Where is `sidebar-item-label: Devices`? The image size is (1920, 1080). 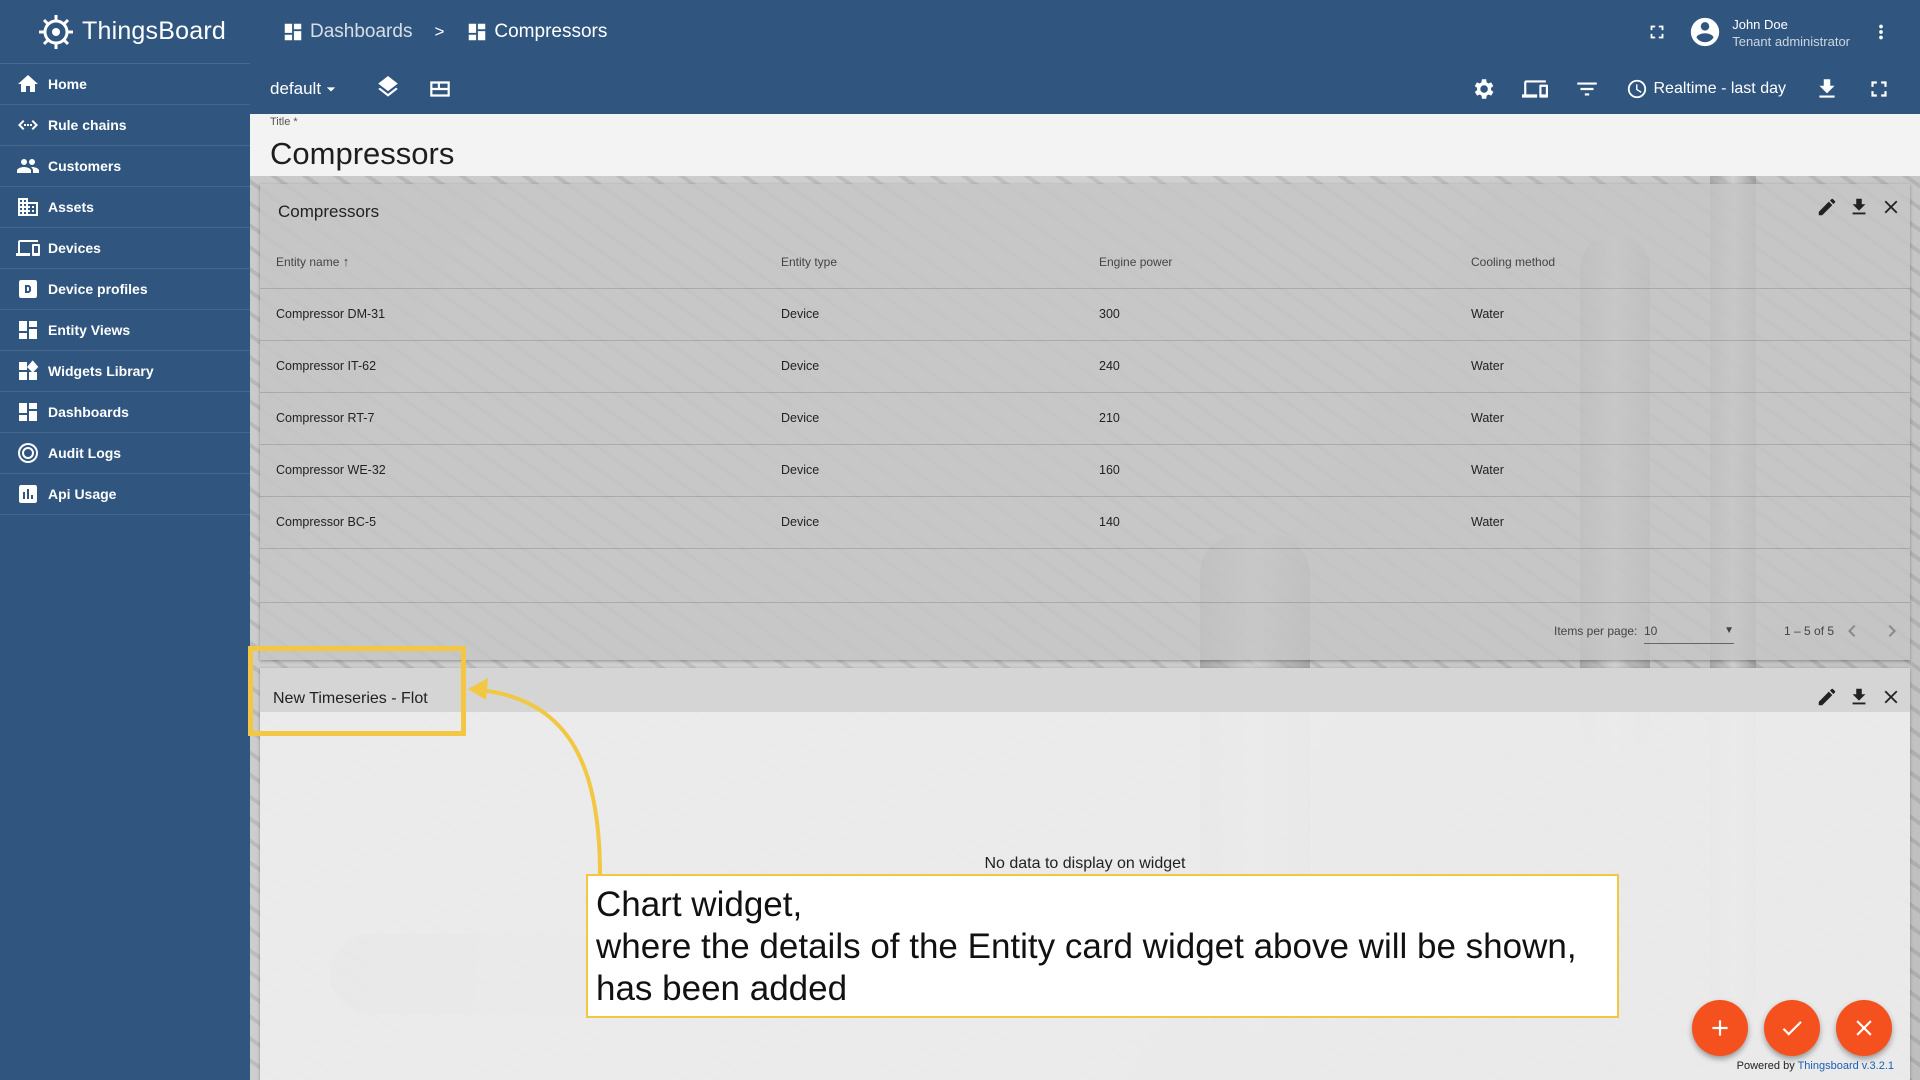 sidebar-item-label: Devices is located at coordinates (74, 248).